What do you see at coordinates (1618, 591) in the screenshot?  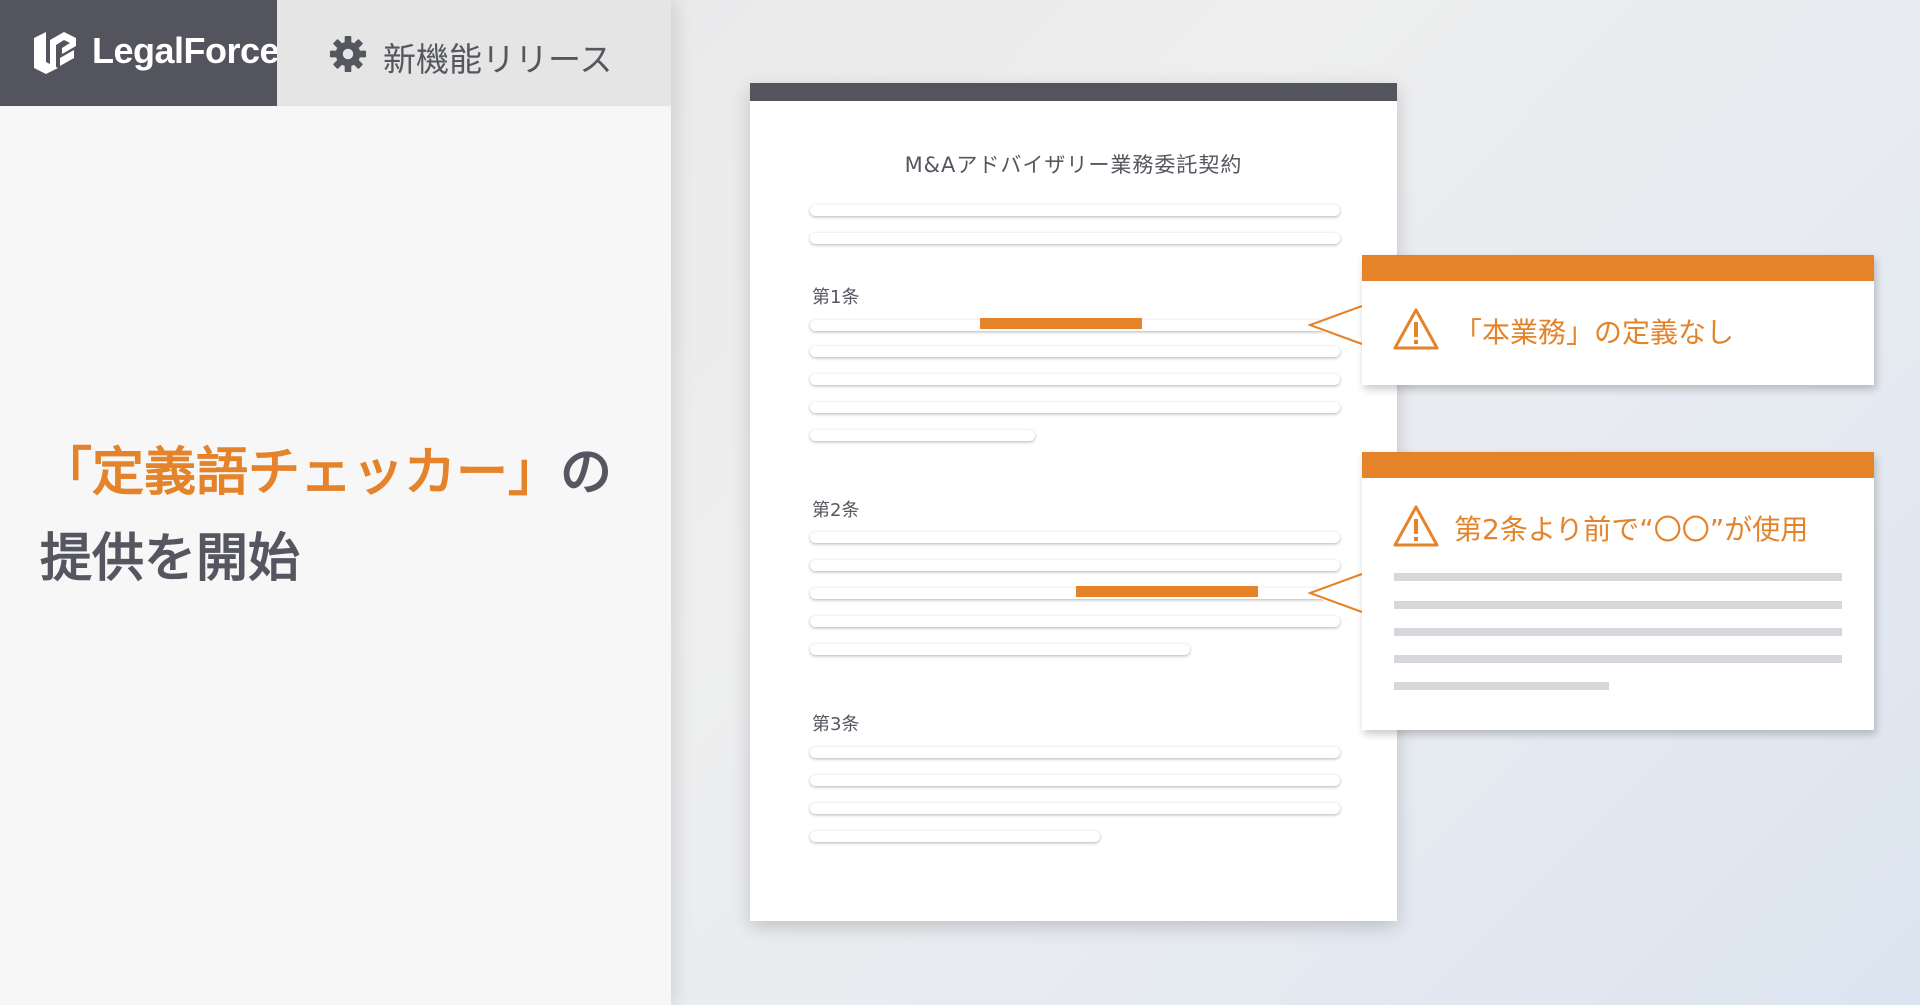 I see `callout-early-usage: 第2条より前で“〇〇”が使用` at bounding box center [1618, 591].